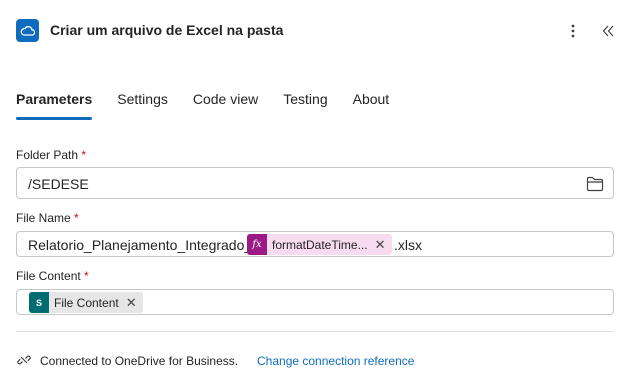 This screenshot has width=627, height=377. I want to click on divider, so click(315, 331).